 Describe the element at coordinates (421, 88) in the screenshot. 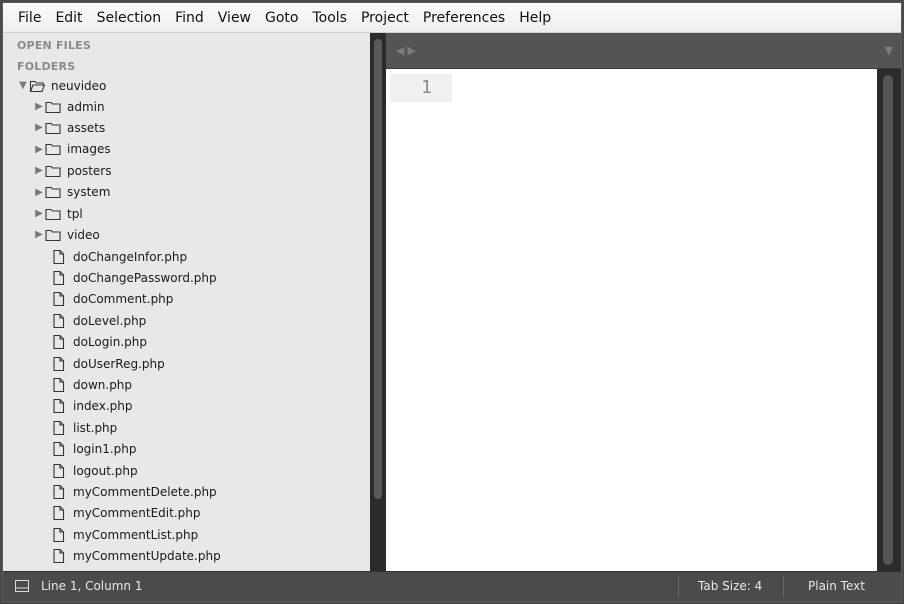

I see `line-number: 1` at that location.